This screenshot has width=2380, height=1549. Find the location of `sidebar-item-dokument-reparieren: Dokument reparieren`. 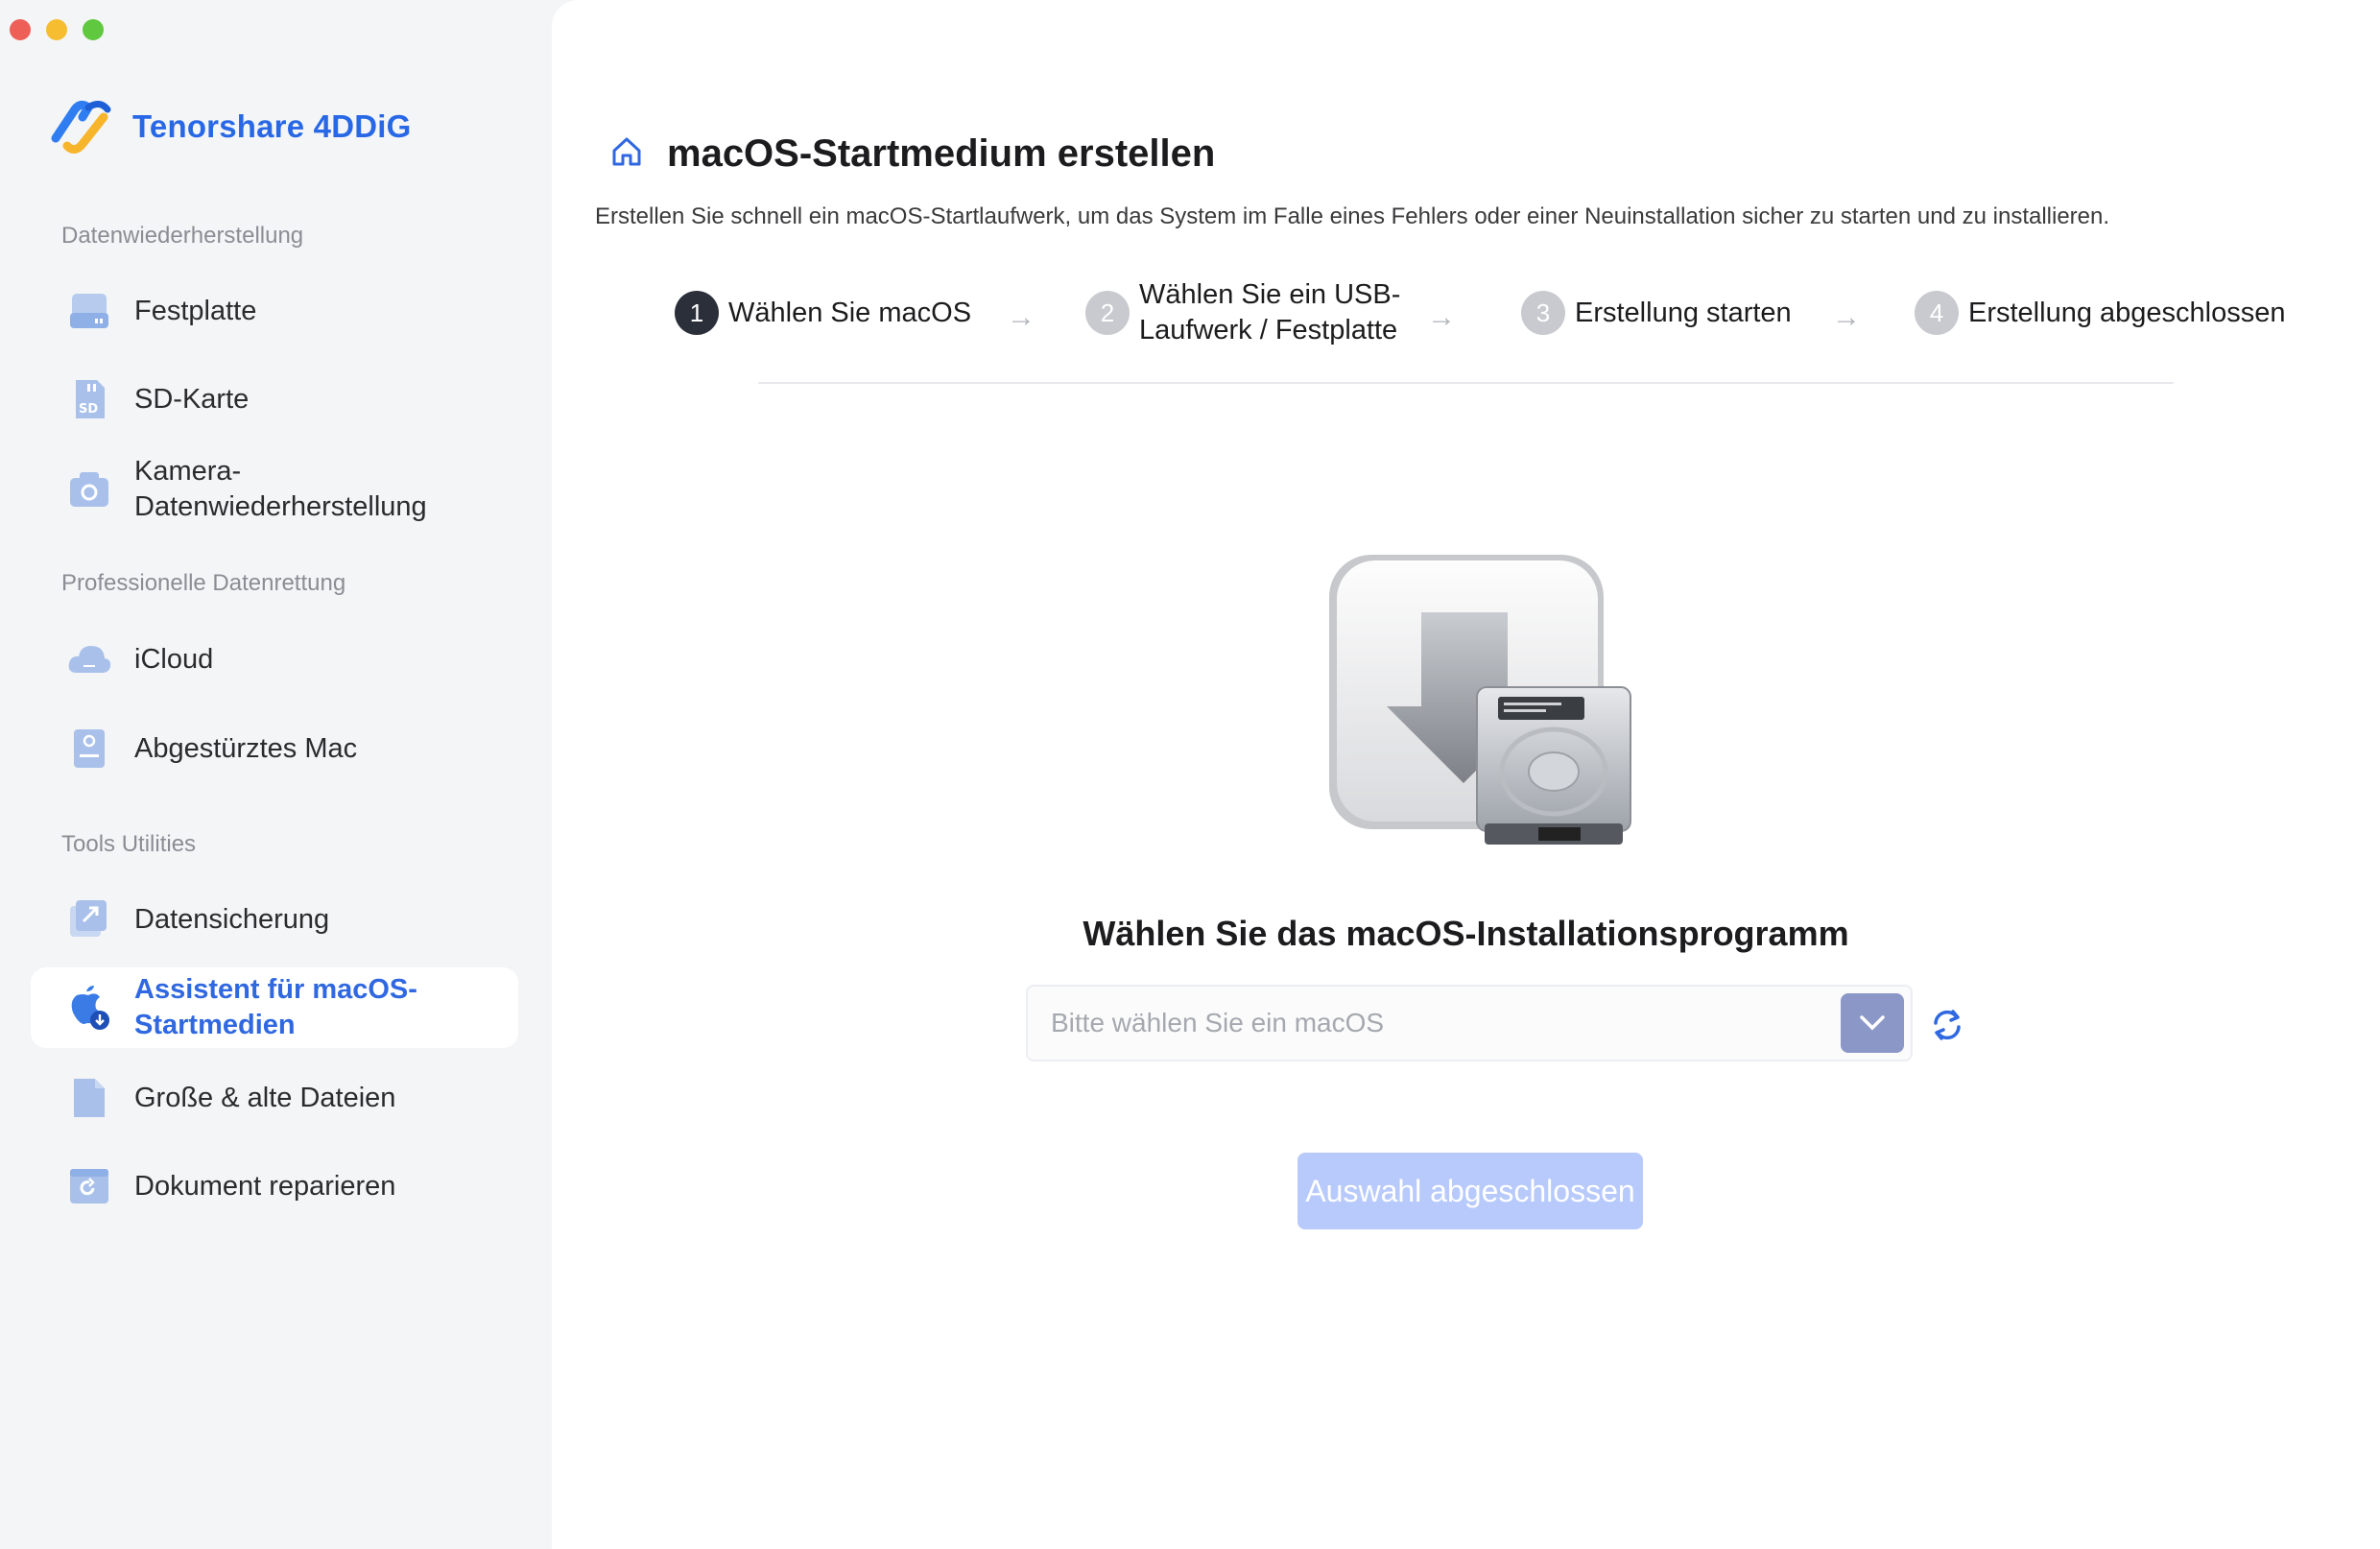

sidebar-item-dokument-reparieren: Dokument reparieren is located at coordinates (275, 1186).